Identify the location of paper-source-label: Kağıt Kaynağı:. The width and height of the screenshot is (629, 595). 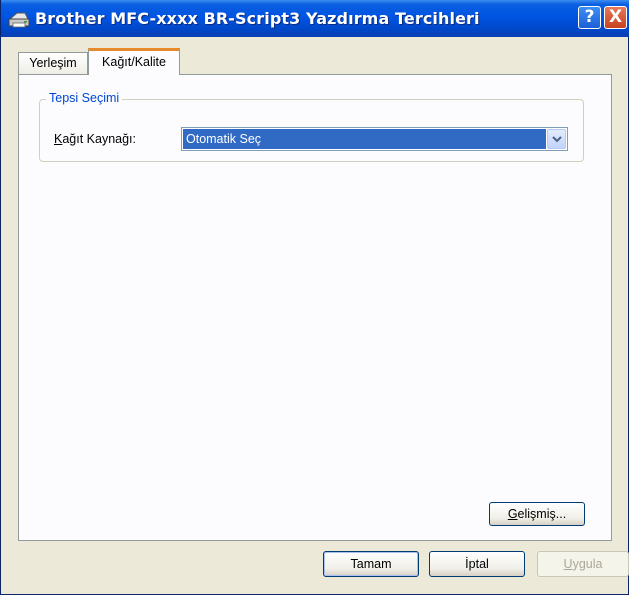
(95, 139).